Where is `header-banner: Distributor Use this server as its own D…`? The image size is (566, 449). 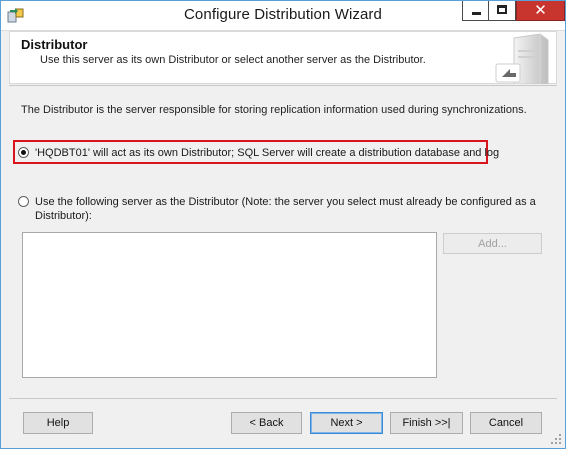
header-banner: Distributor Use this server as its own D… is located at coordinates (283, 57).